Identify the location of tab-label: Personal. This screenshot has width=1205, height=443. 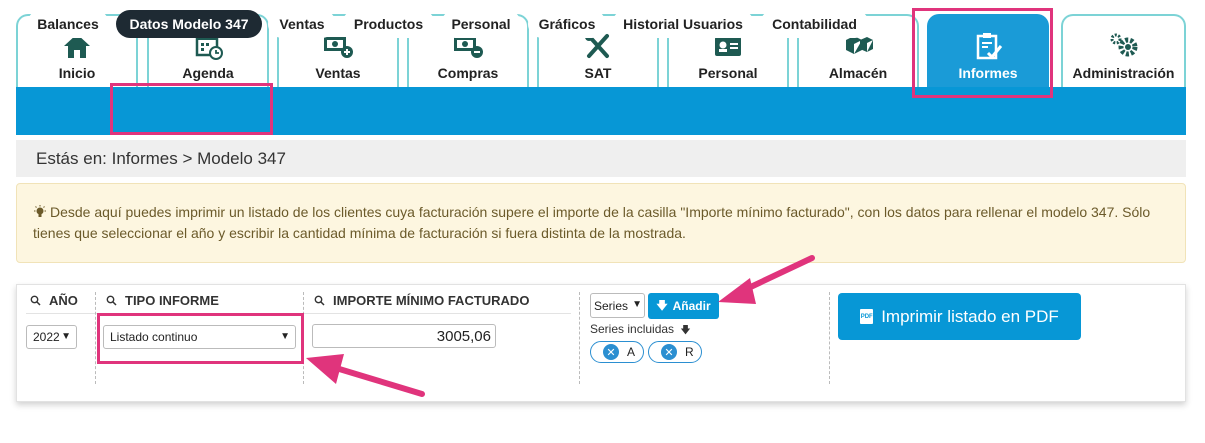
(728, 73).